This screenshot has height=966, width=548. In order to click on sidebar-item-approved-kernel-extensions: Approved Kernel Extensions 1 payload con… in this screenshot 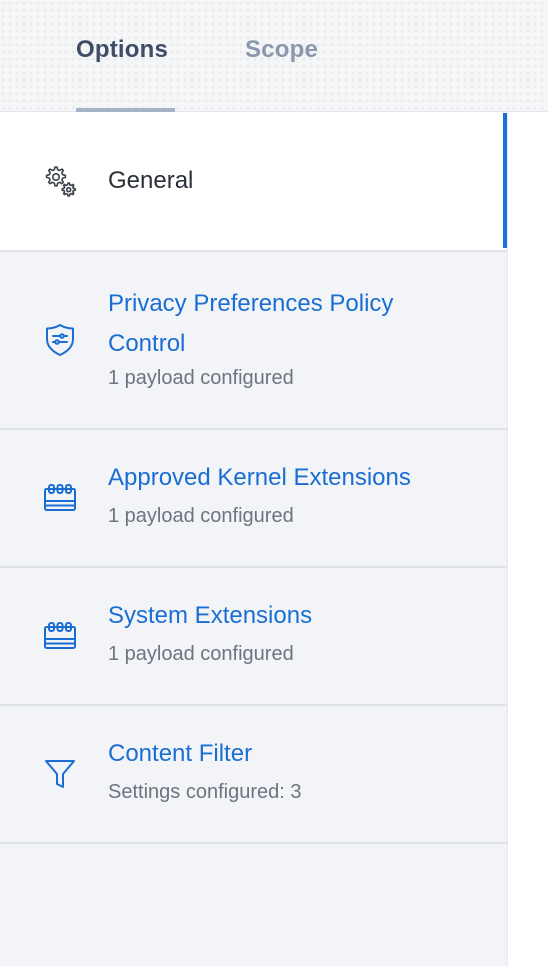, I will do `click(253, 499)`.